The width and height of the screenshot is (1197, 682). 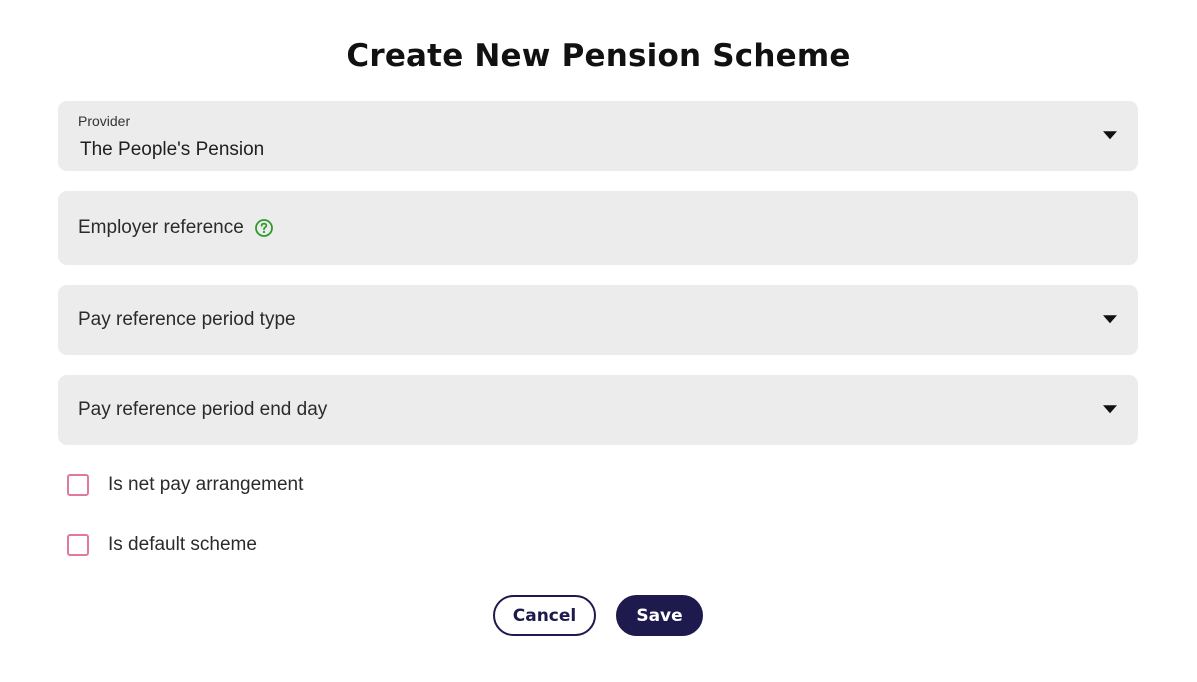 I want to click on default-scheme-row: Is default scheme, so click(x=162, y=545).